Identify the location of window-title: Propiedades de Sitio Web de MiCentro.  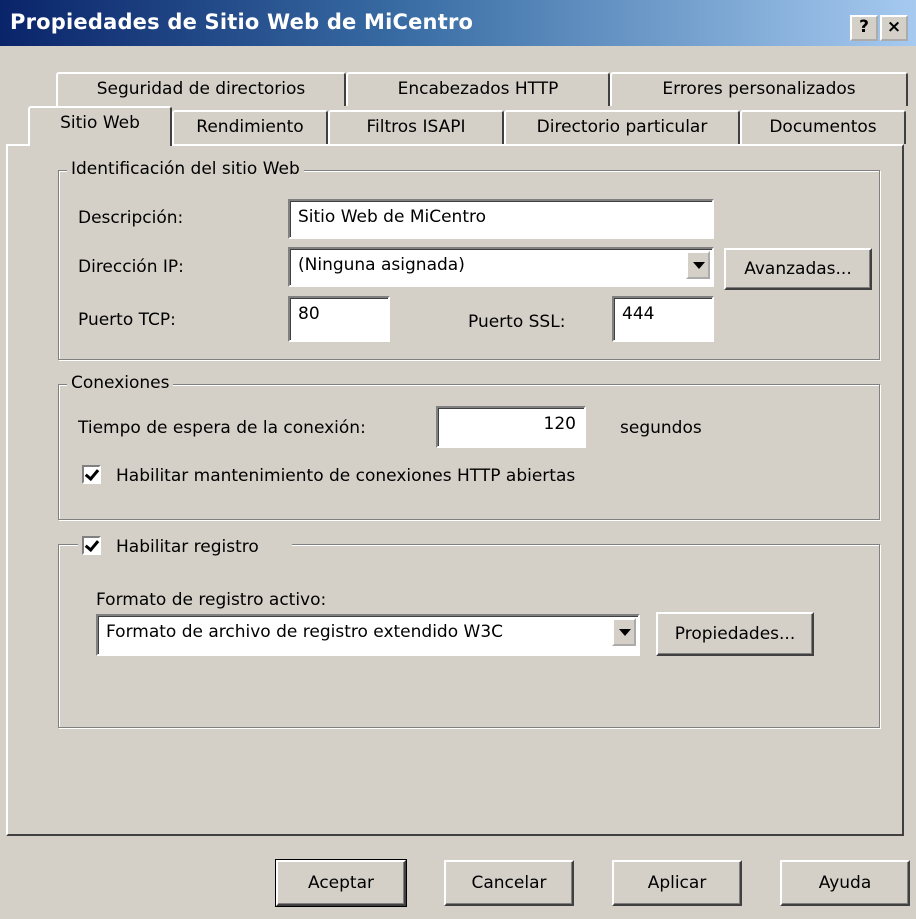
(242, 22).